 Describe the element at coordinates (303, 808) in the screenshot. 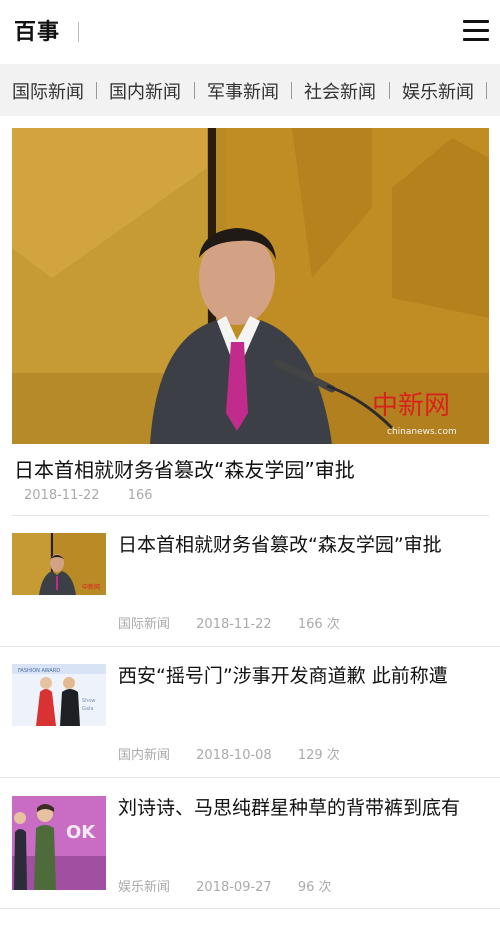

I see `news-title: 刘诗诗、马思纯群星种草的背带裤到底有` at that location.